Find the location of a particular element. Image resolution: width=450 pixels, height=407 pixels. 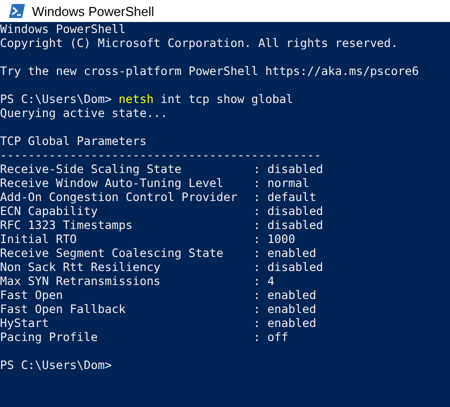

parameter-value: 4 is located at coordinates (270, 281).